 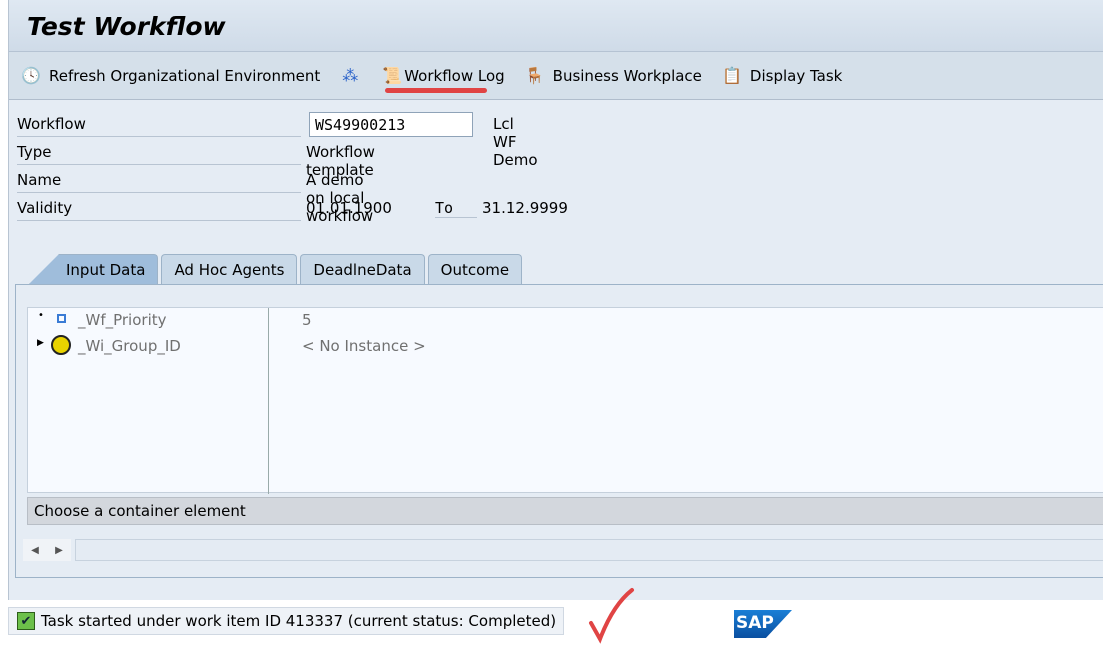 What do you see at coordinates (565, 511) in the screenshot?
I see `detail-header: Choose a container element` at bounding box center [565, 511].